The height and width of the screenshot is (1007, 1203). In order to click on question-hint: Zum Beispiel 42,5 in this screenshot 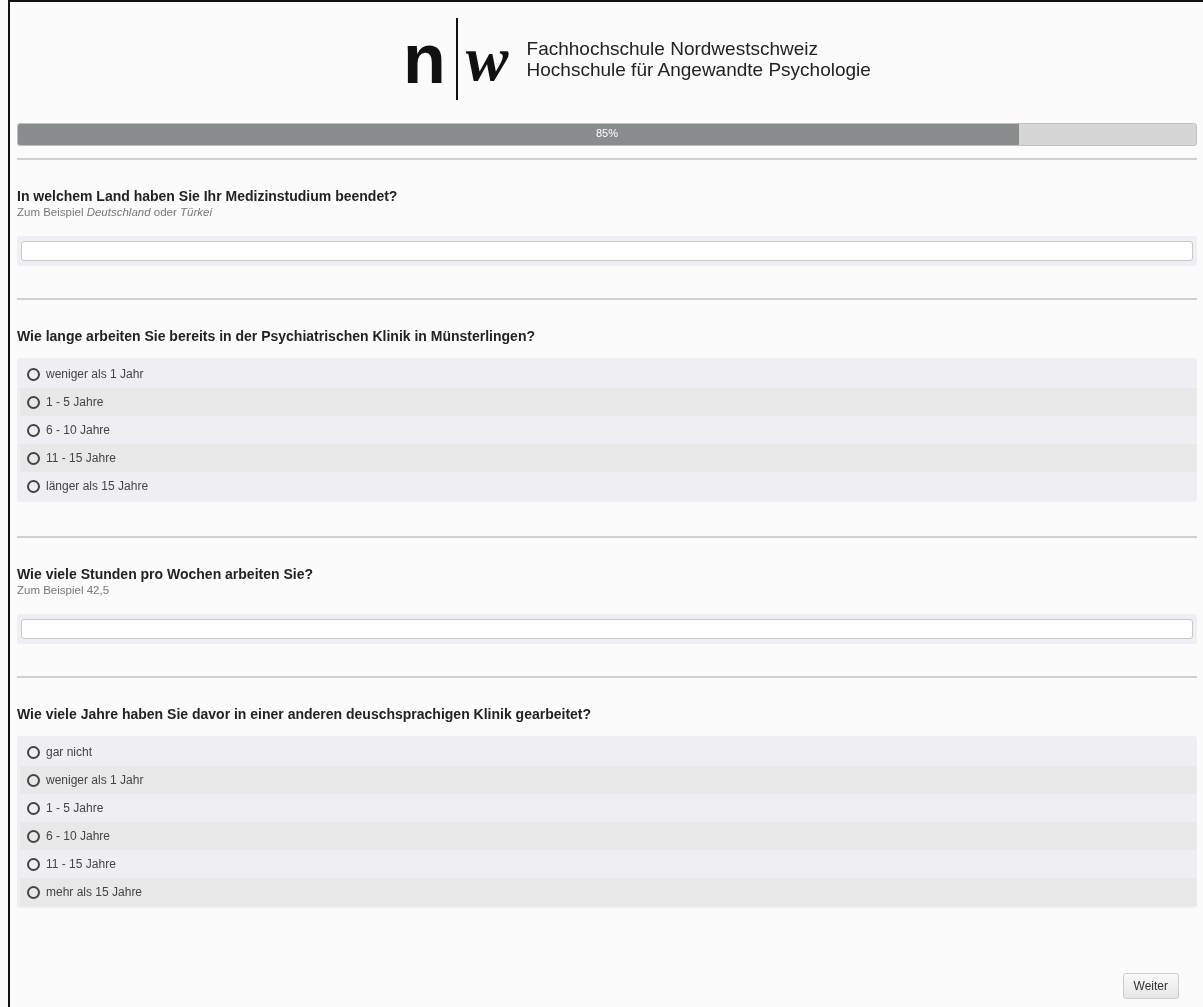, I will do `click(64, 590)`.